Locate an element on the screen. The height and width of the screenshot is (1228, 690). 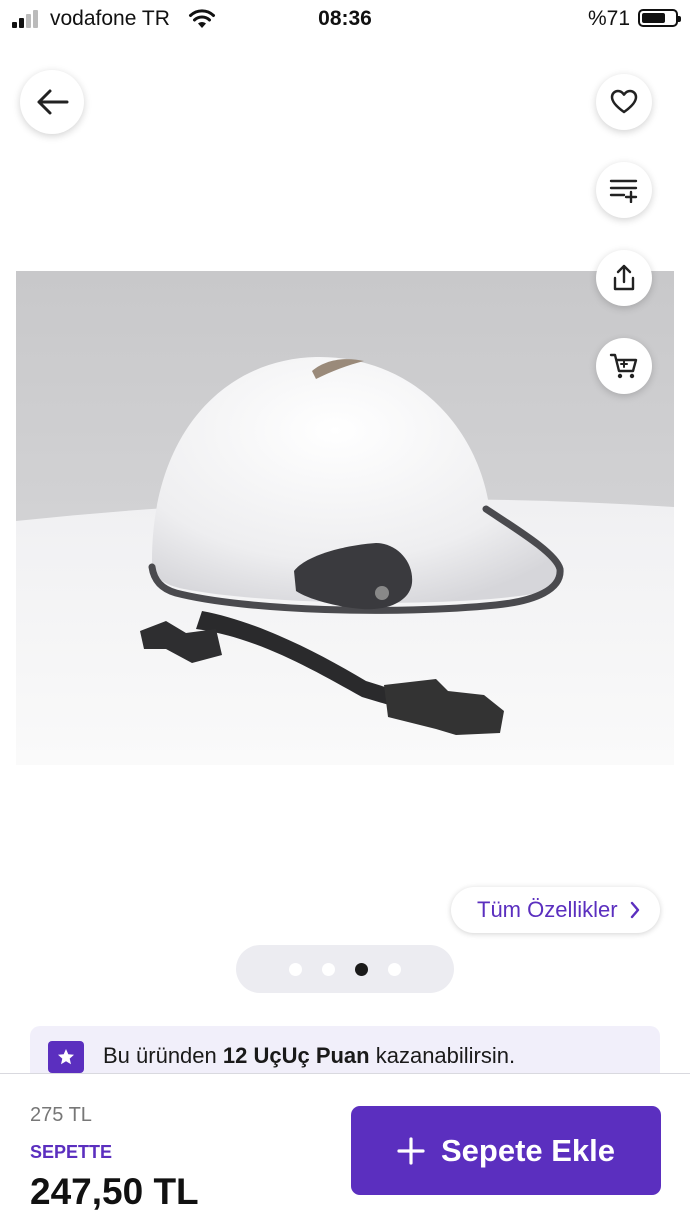
all-features-button: Tüm Özellikler is located at coordinates (555, 910).